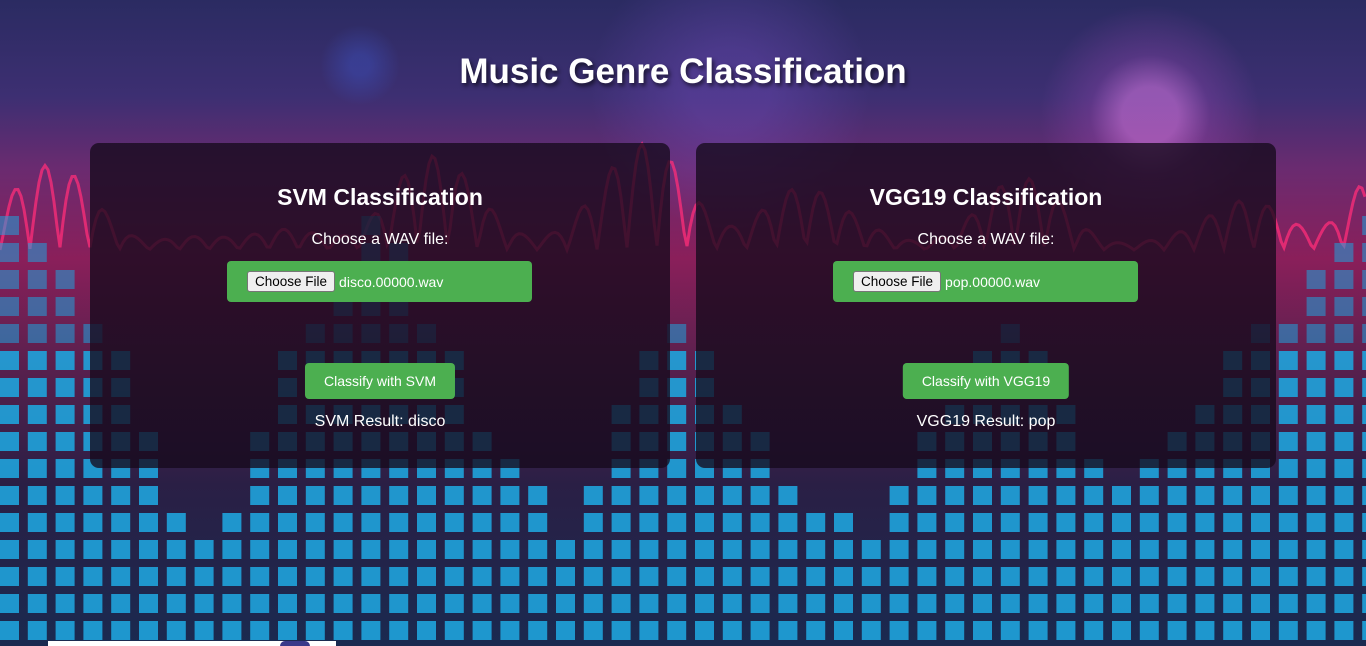  I want to click on vgg19-choose-file-button: Choose File, so click(897, 281).